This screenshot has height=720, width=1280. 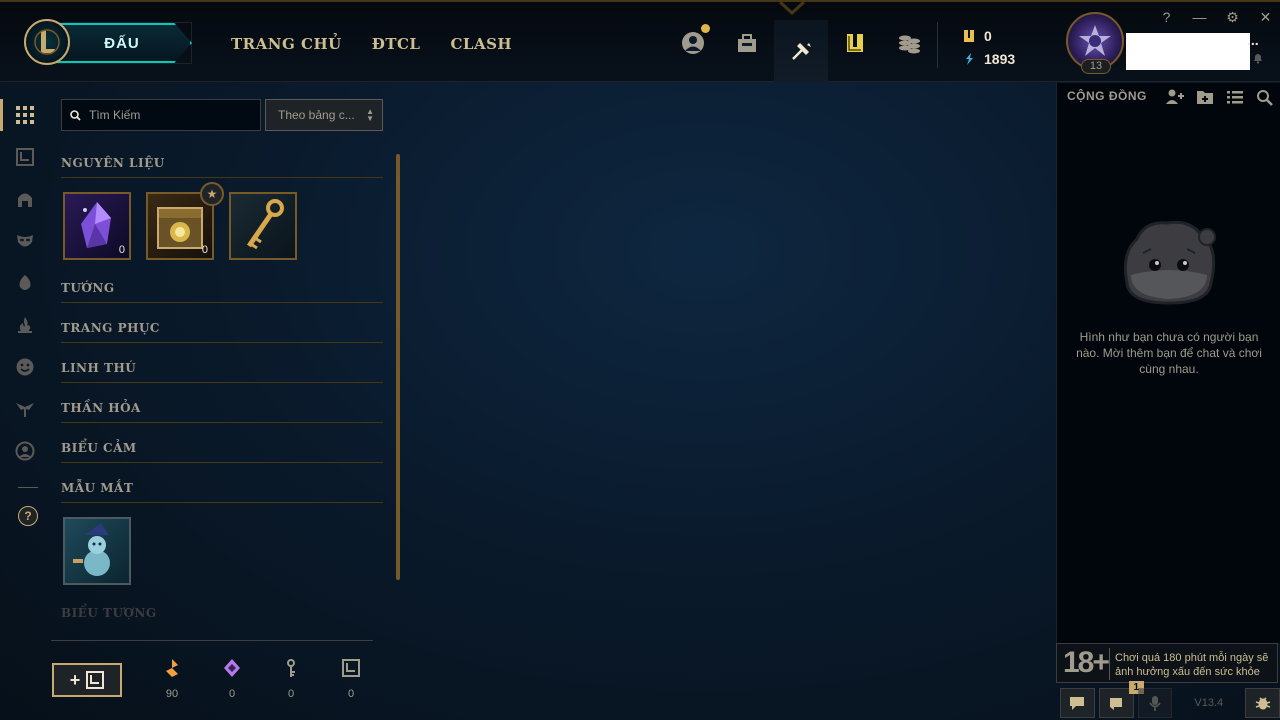 What do you see at coordinates (705, 28) in the screenshot?
I see `notification-dot` at bounding box center [705, 28].